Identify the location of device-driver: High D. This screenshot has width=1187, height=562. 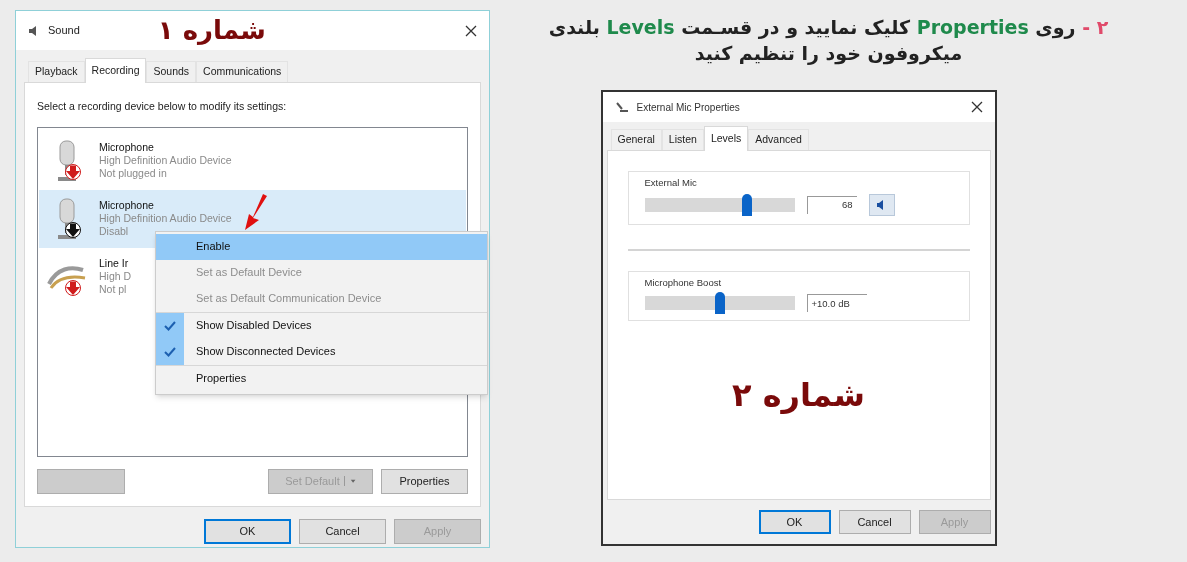
(115, 276).